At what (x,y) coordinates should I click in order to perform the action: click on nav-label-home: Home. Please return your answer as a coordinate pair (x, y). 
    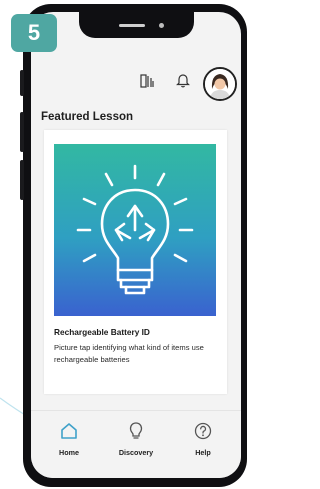
    Looking at the image, I should click on (69, 452).